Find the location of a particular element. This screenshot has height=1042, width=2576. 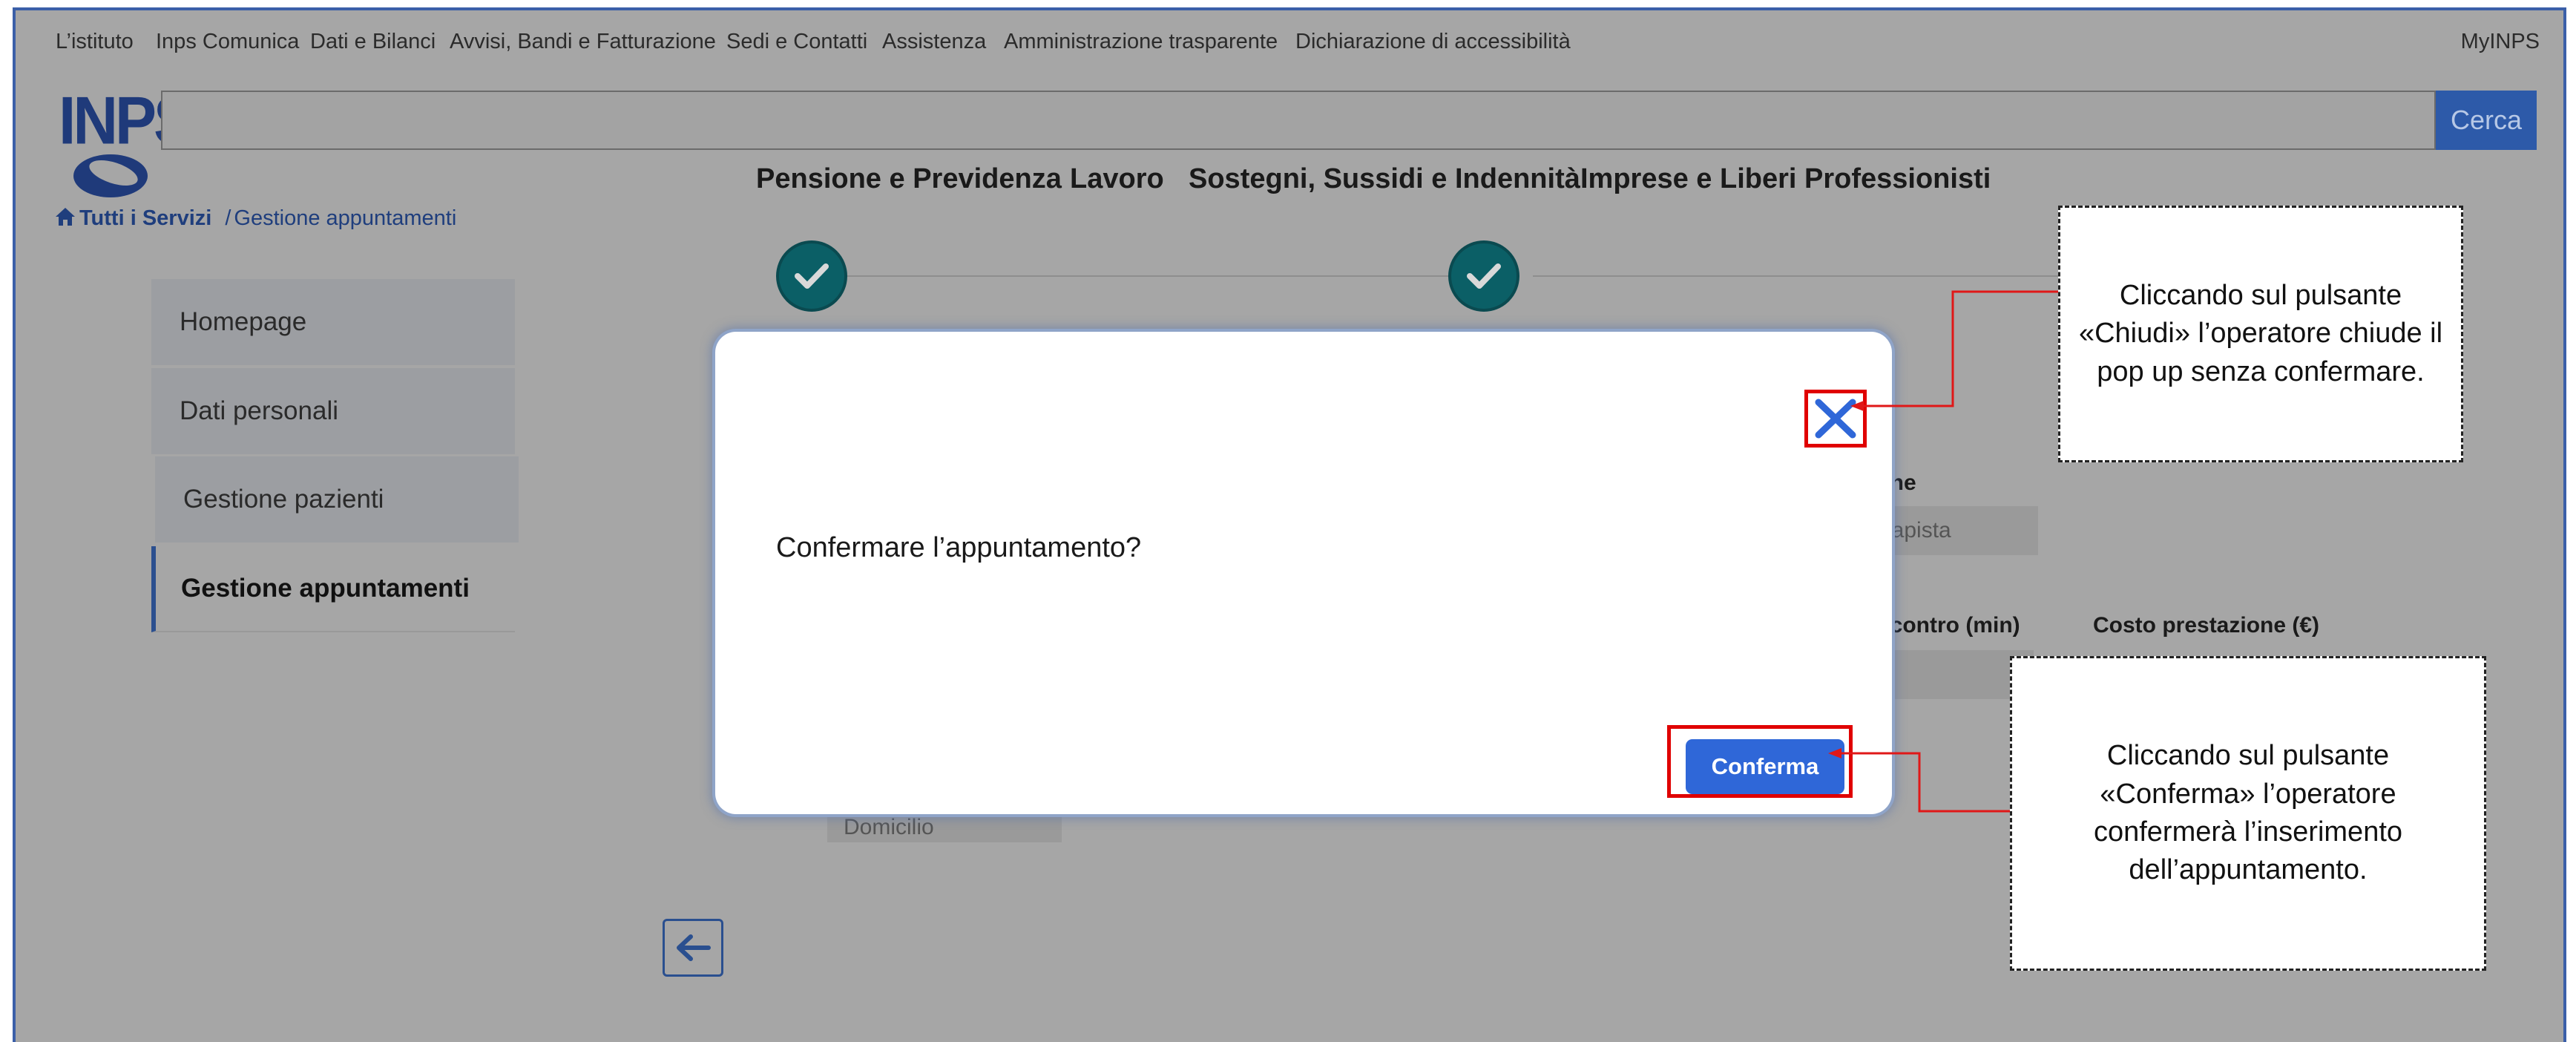

sidebar-item-label: Gestione pazienti is located at coordinates (283, 499).